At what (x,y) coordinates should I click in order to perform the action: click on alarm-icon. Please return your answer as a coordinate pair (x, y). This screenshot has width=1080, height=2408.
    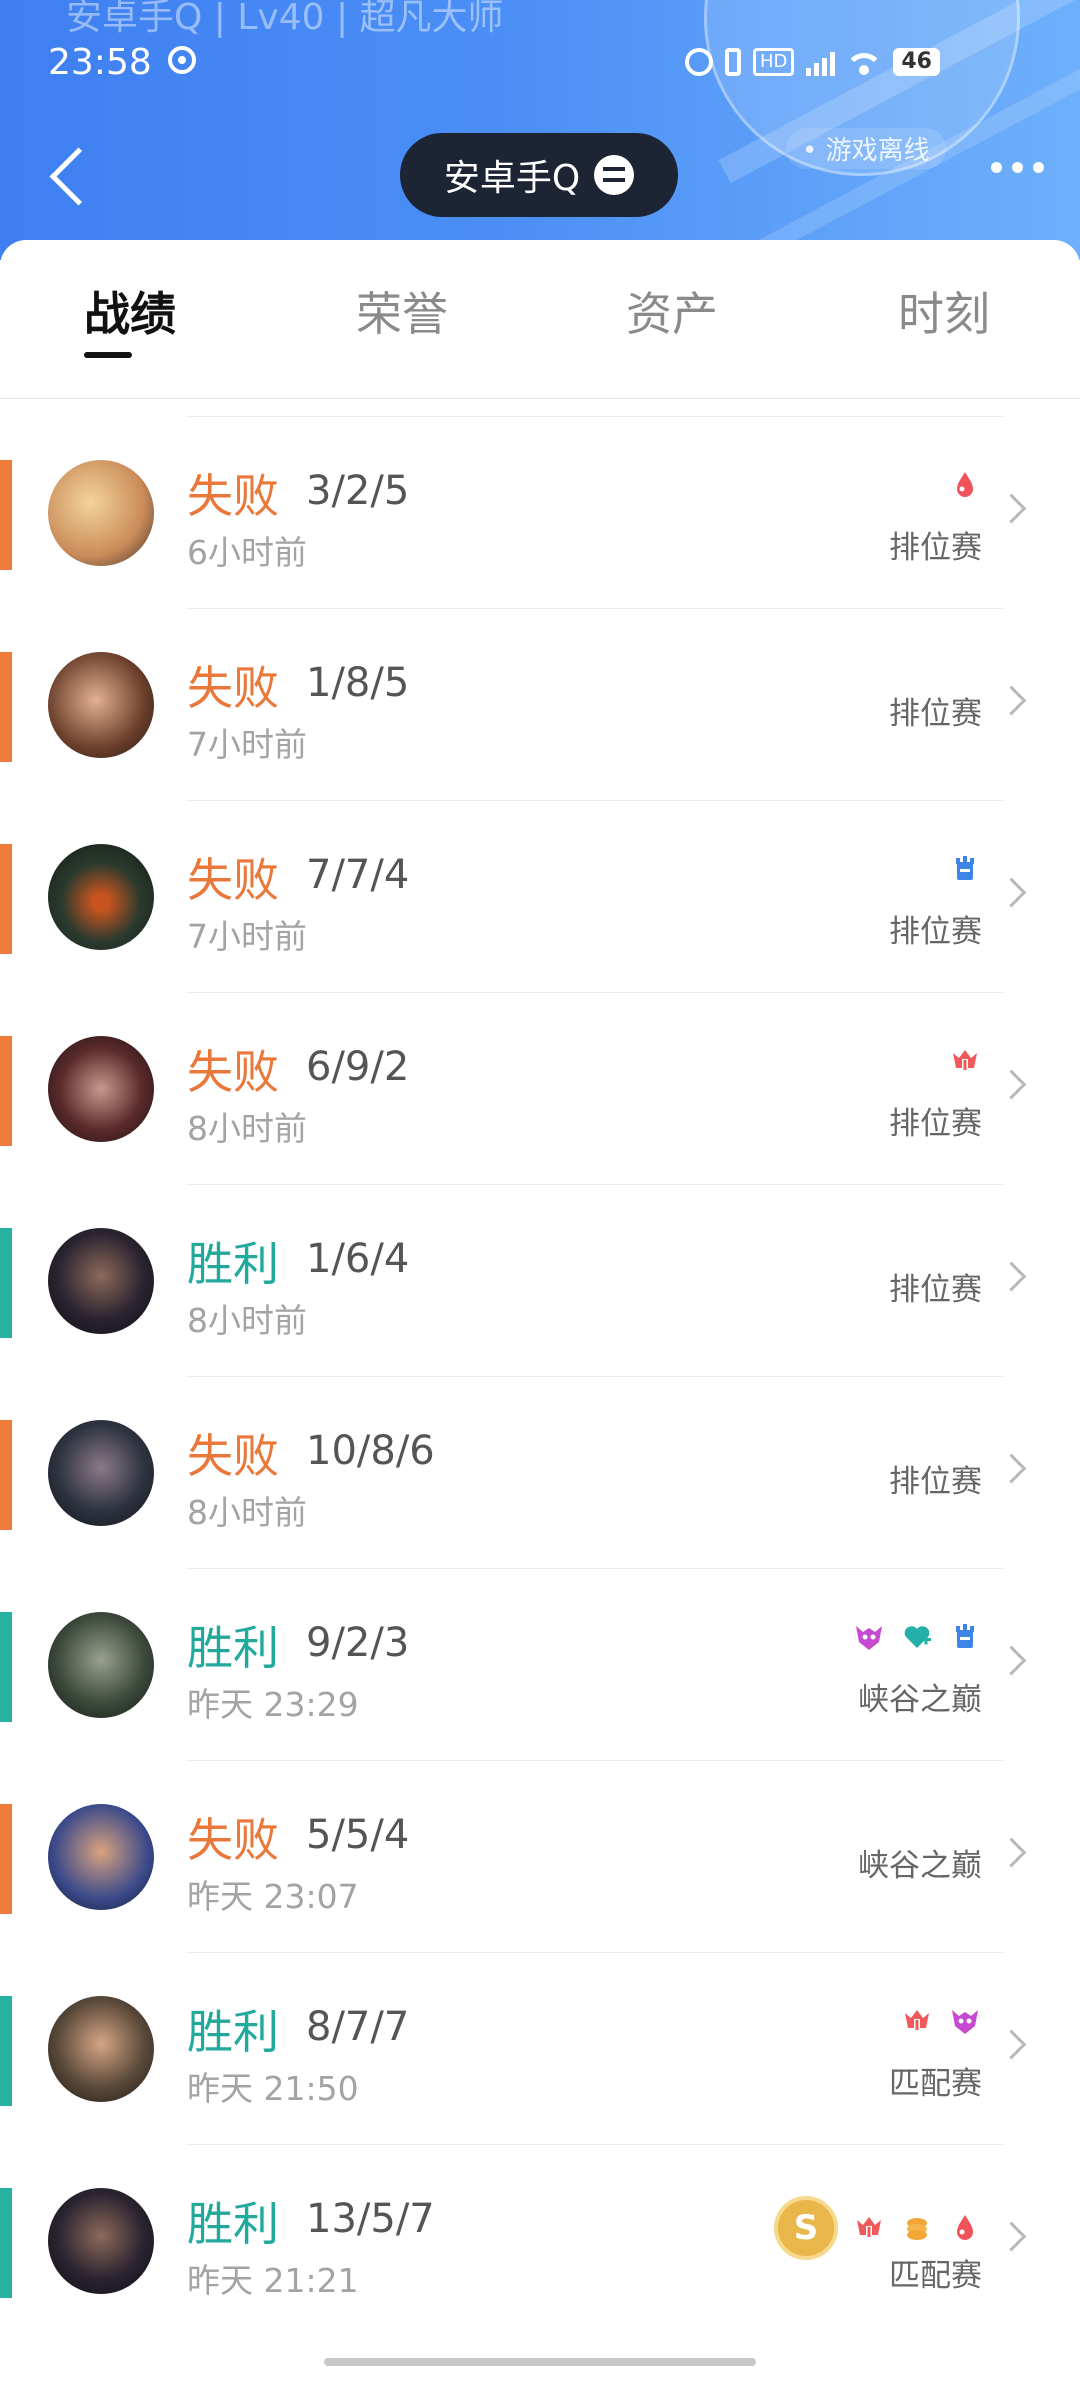
    Looking at the image, I should click on (698, 62).